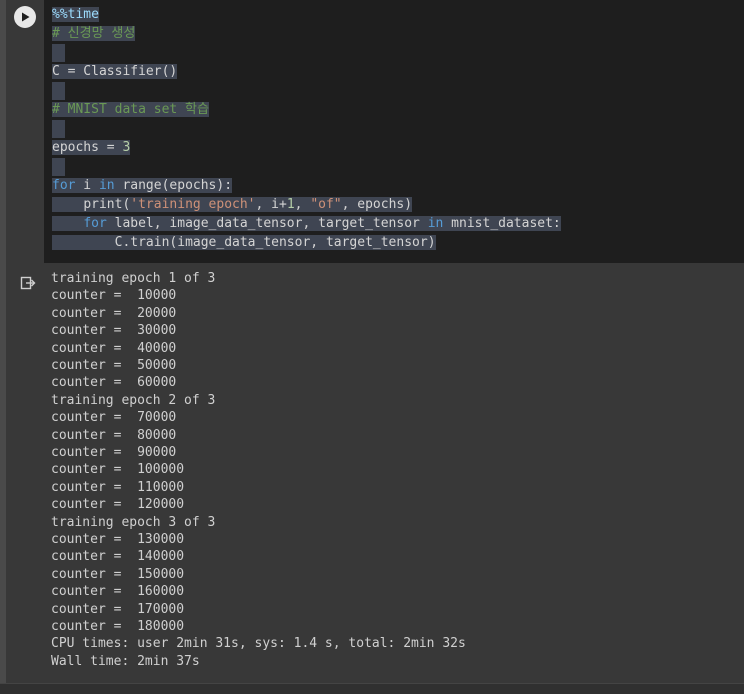 The image size is (744, 694). I want to click on run-cell-button, so click(25, 17).